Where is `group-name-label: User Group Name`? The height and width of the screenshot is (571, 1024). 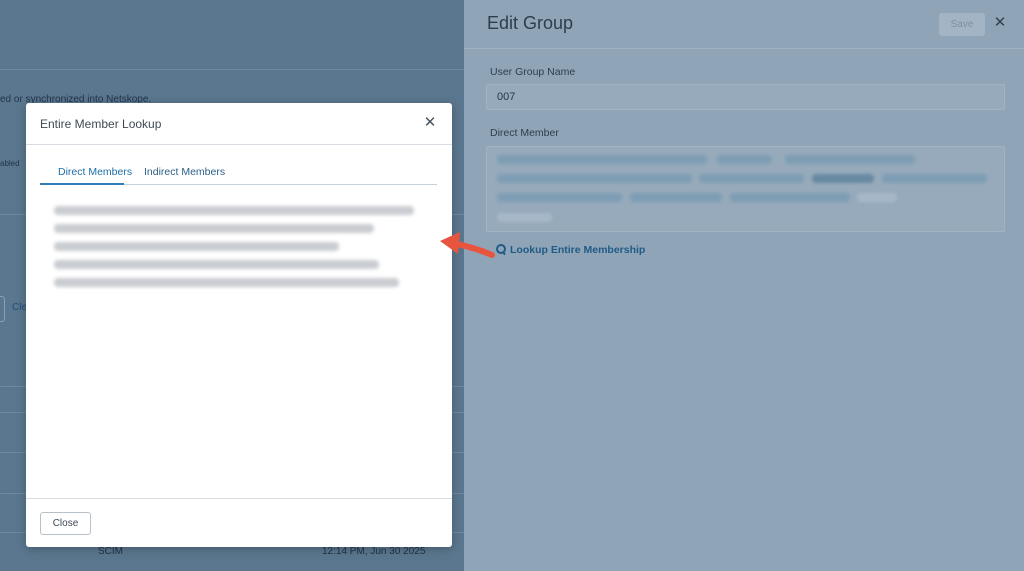
group-name-label: User Group Name is located at coordinates (533, 72).